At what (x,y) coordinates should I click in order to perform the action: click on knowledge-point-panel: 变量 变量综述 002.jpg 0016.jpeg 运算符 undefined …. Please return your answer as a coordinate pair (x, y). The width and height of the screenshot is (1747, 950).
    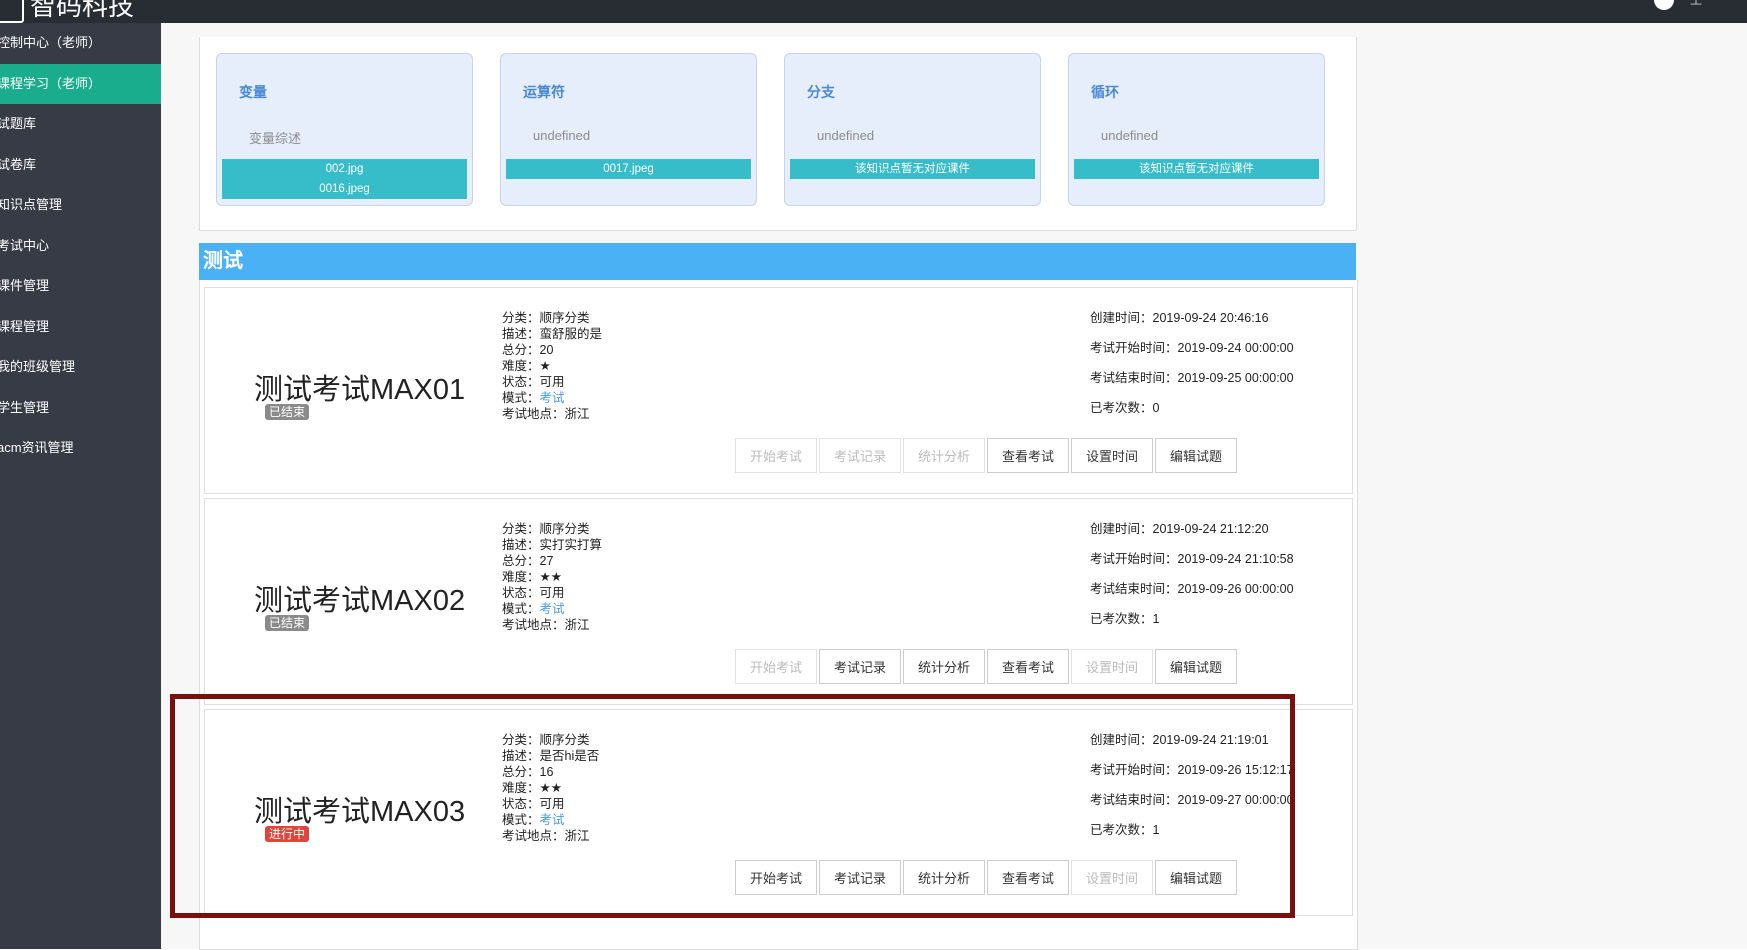
    Looking at the image, I should click on (778, 134).